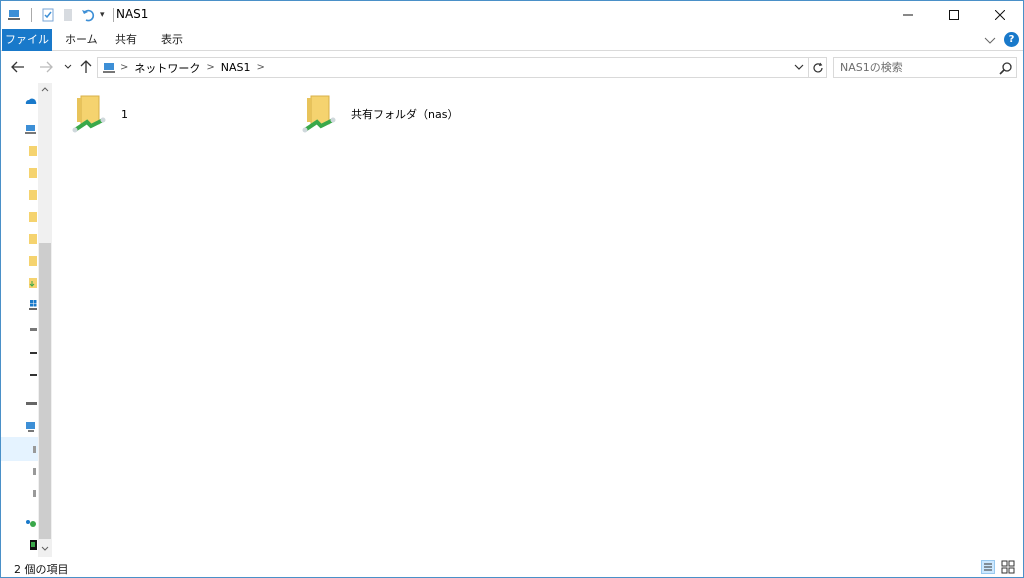 This screenshot has height=578, width=1024. I want to click on ribbon-tabs: ファイル ホーム 共有 表示 ?, so click(512, 40).